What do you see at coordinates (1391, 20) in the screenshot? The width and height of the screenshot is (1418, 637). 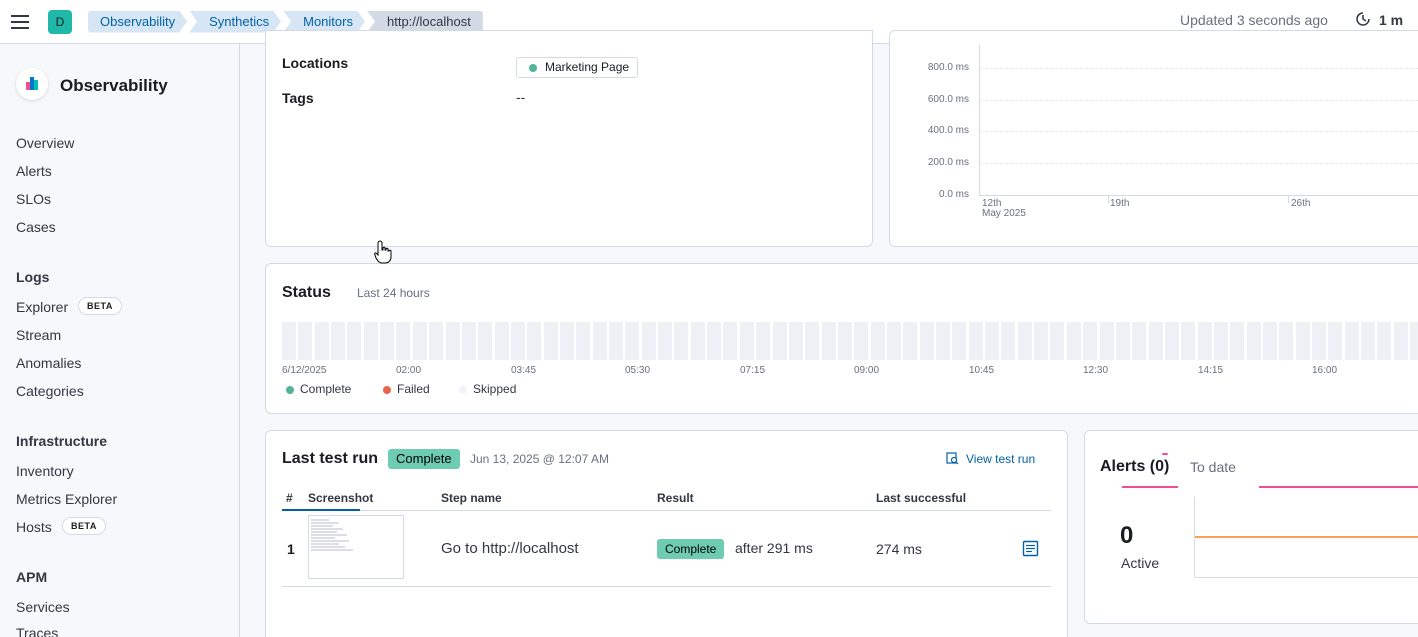 I see `refresh-interval: 1 m` at bounding box center [1391, 20].